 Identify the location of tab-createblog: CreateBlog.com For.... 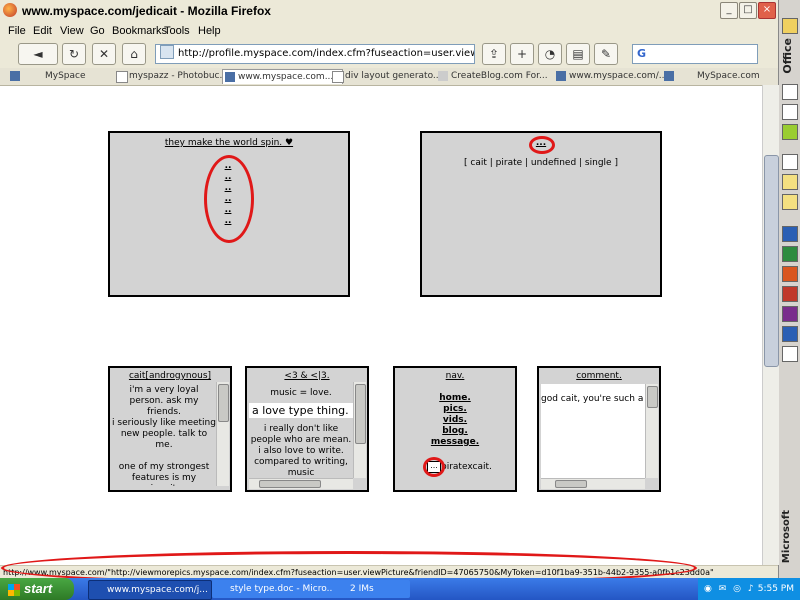
(500, 76).